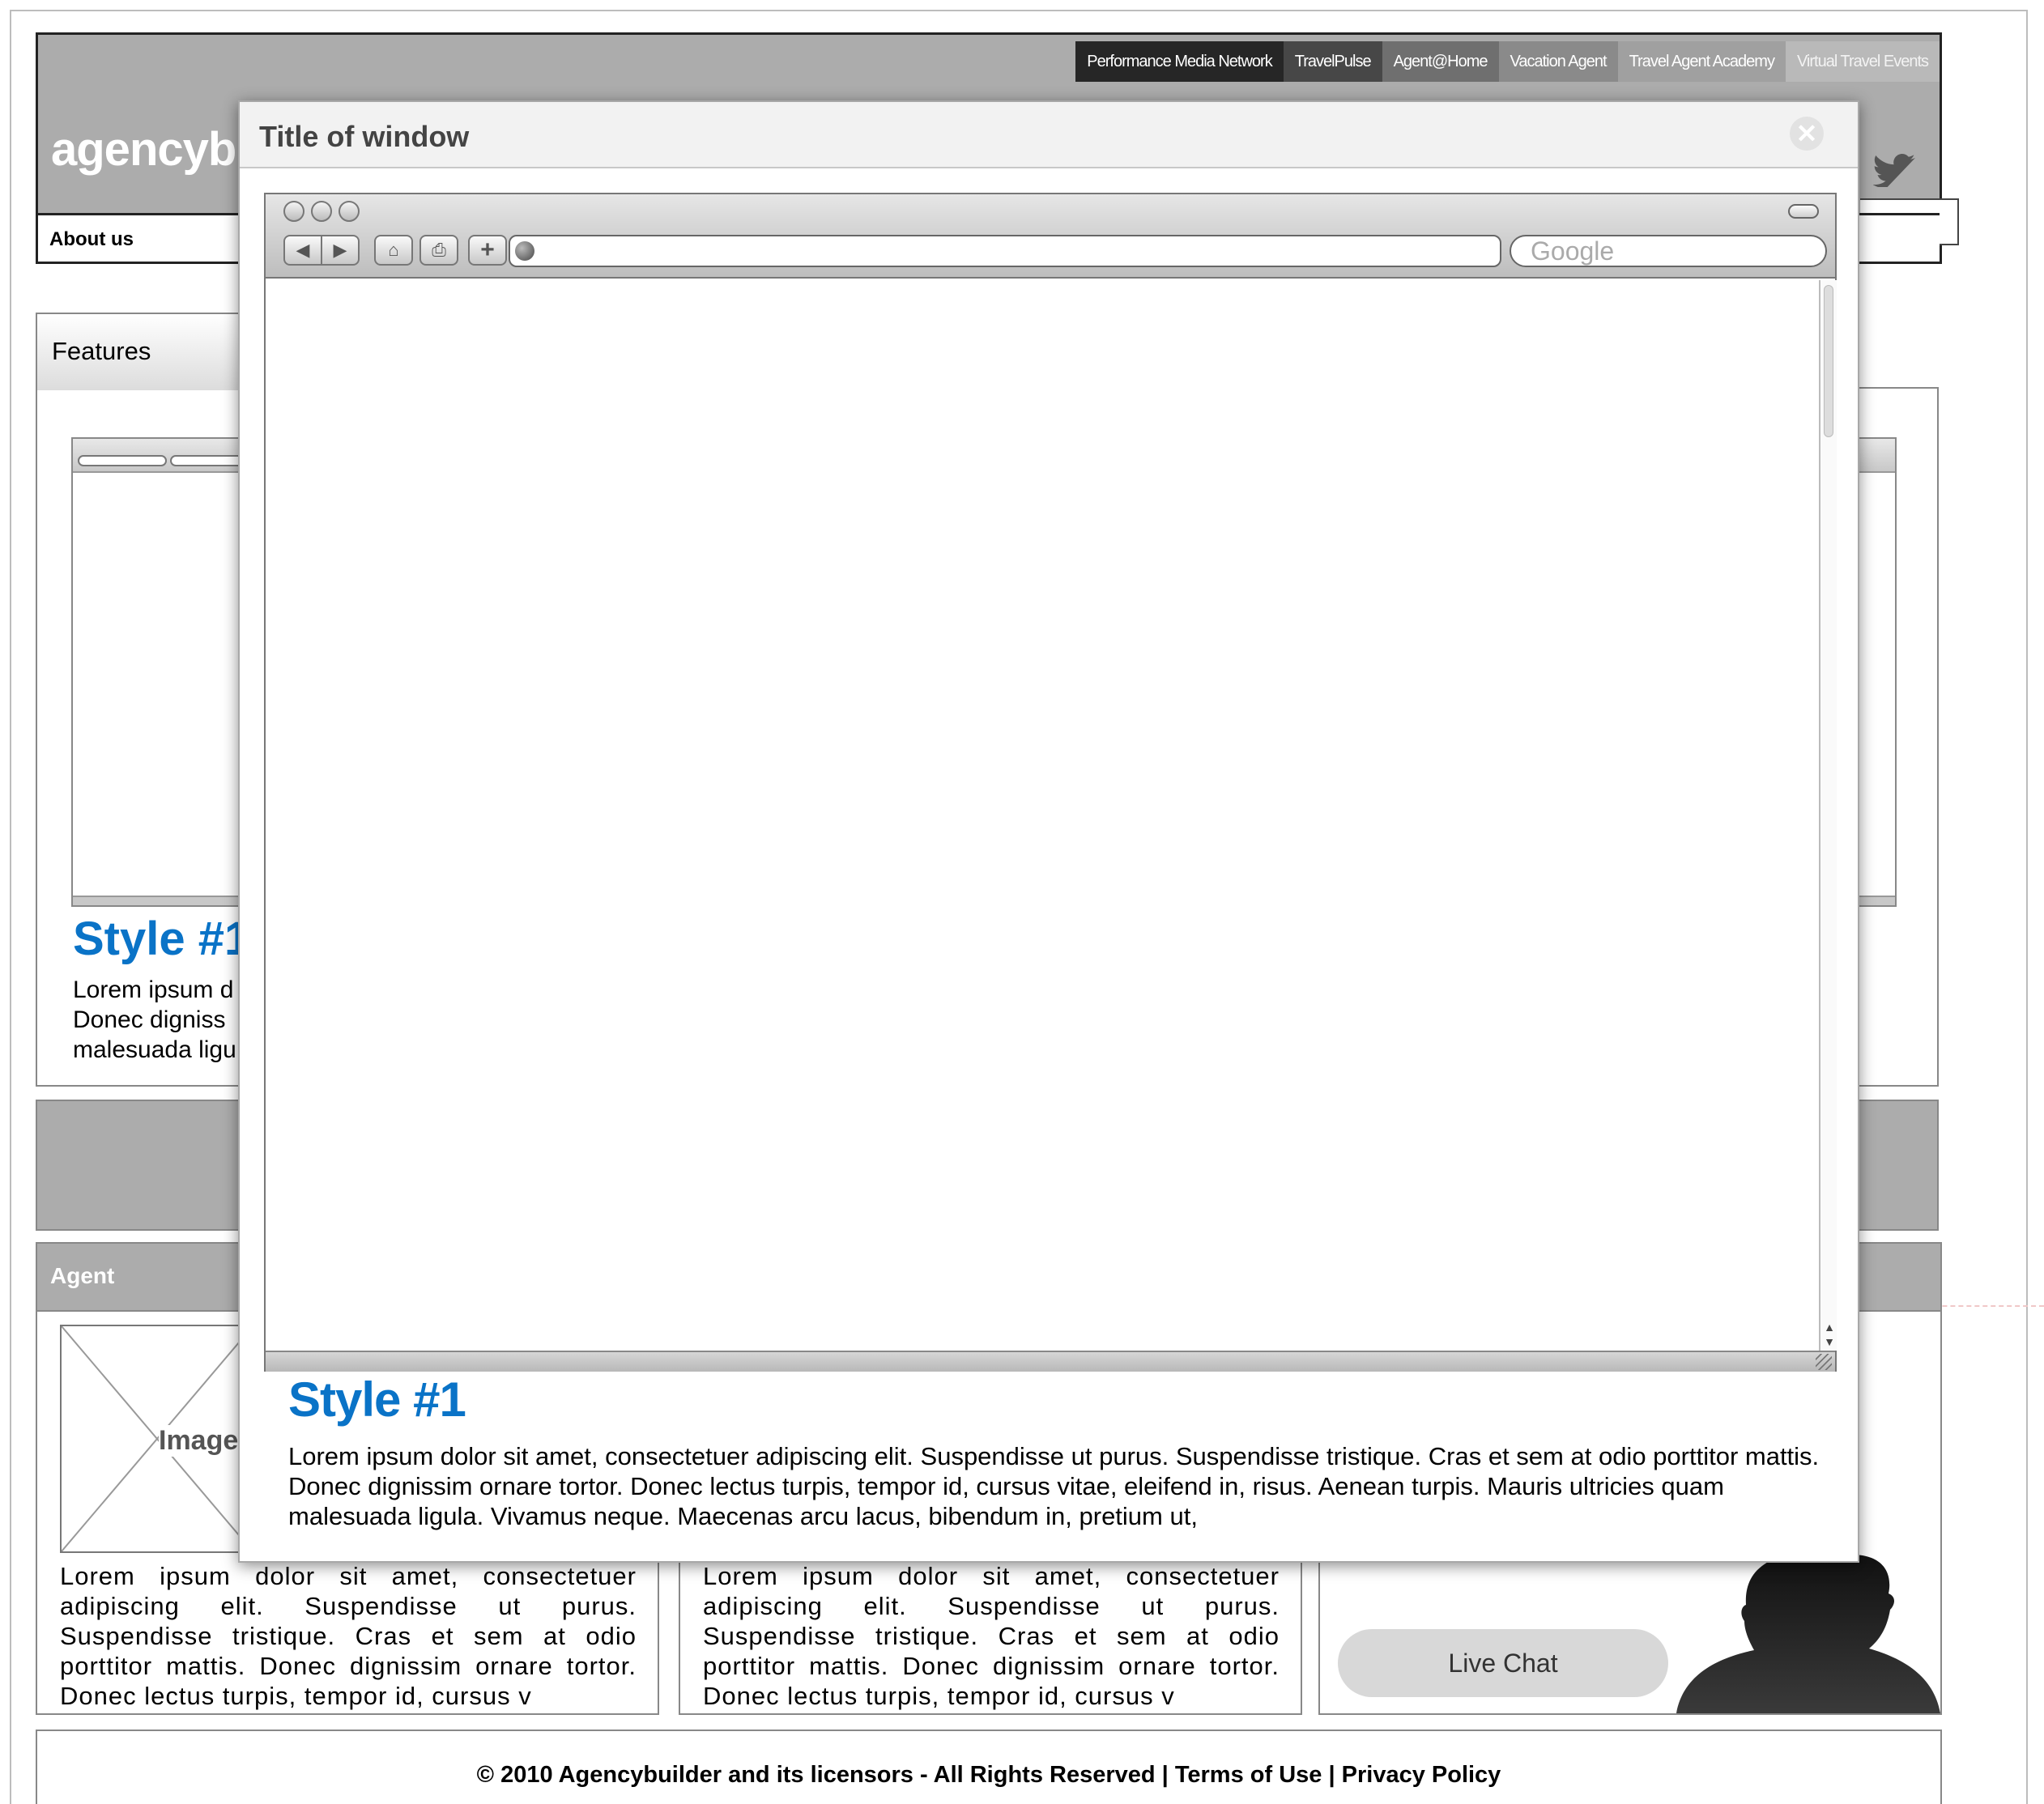 The image size is (2044, 1804). What do you see at coordinates (1828, 361) in the screenshot?
I see `scrollbar-thumb` at bounding box center [1828, 361].